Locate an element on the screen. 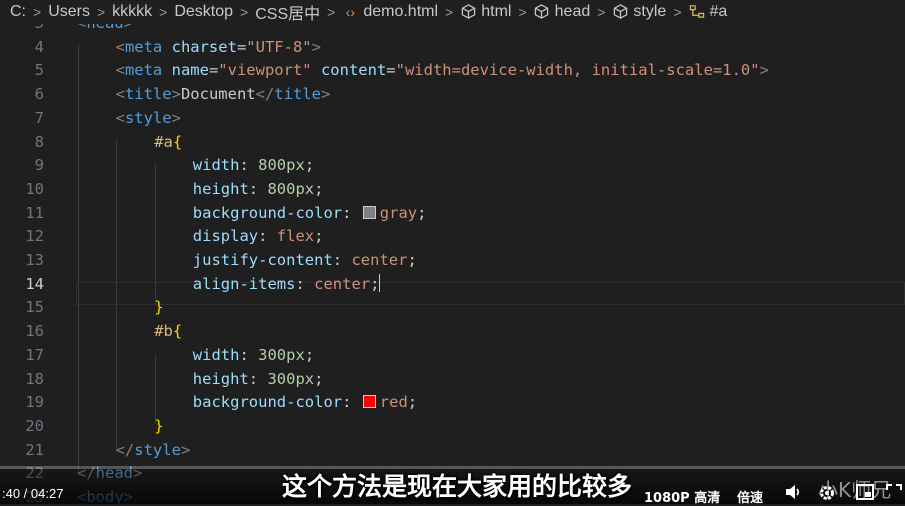 The width and height of the screenshot is (905, 506). line-number: 8 is located at coordinates (39, 141).